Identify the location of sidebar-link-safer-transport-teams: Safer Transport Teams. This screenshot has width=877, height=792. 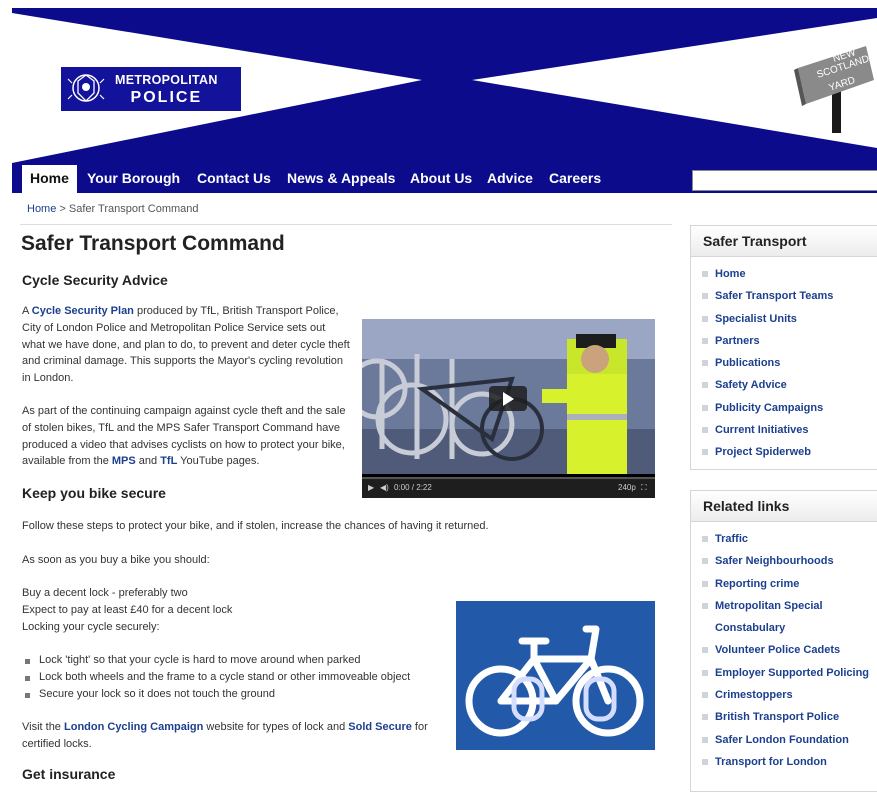
(774, 296).